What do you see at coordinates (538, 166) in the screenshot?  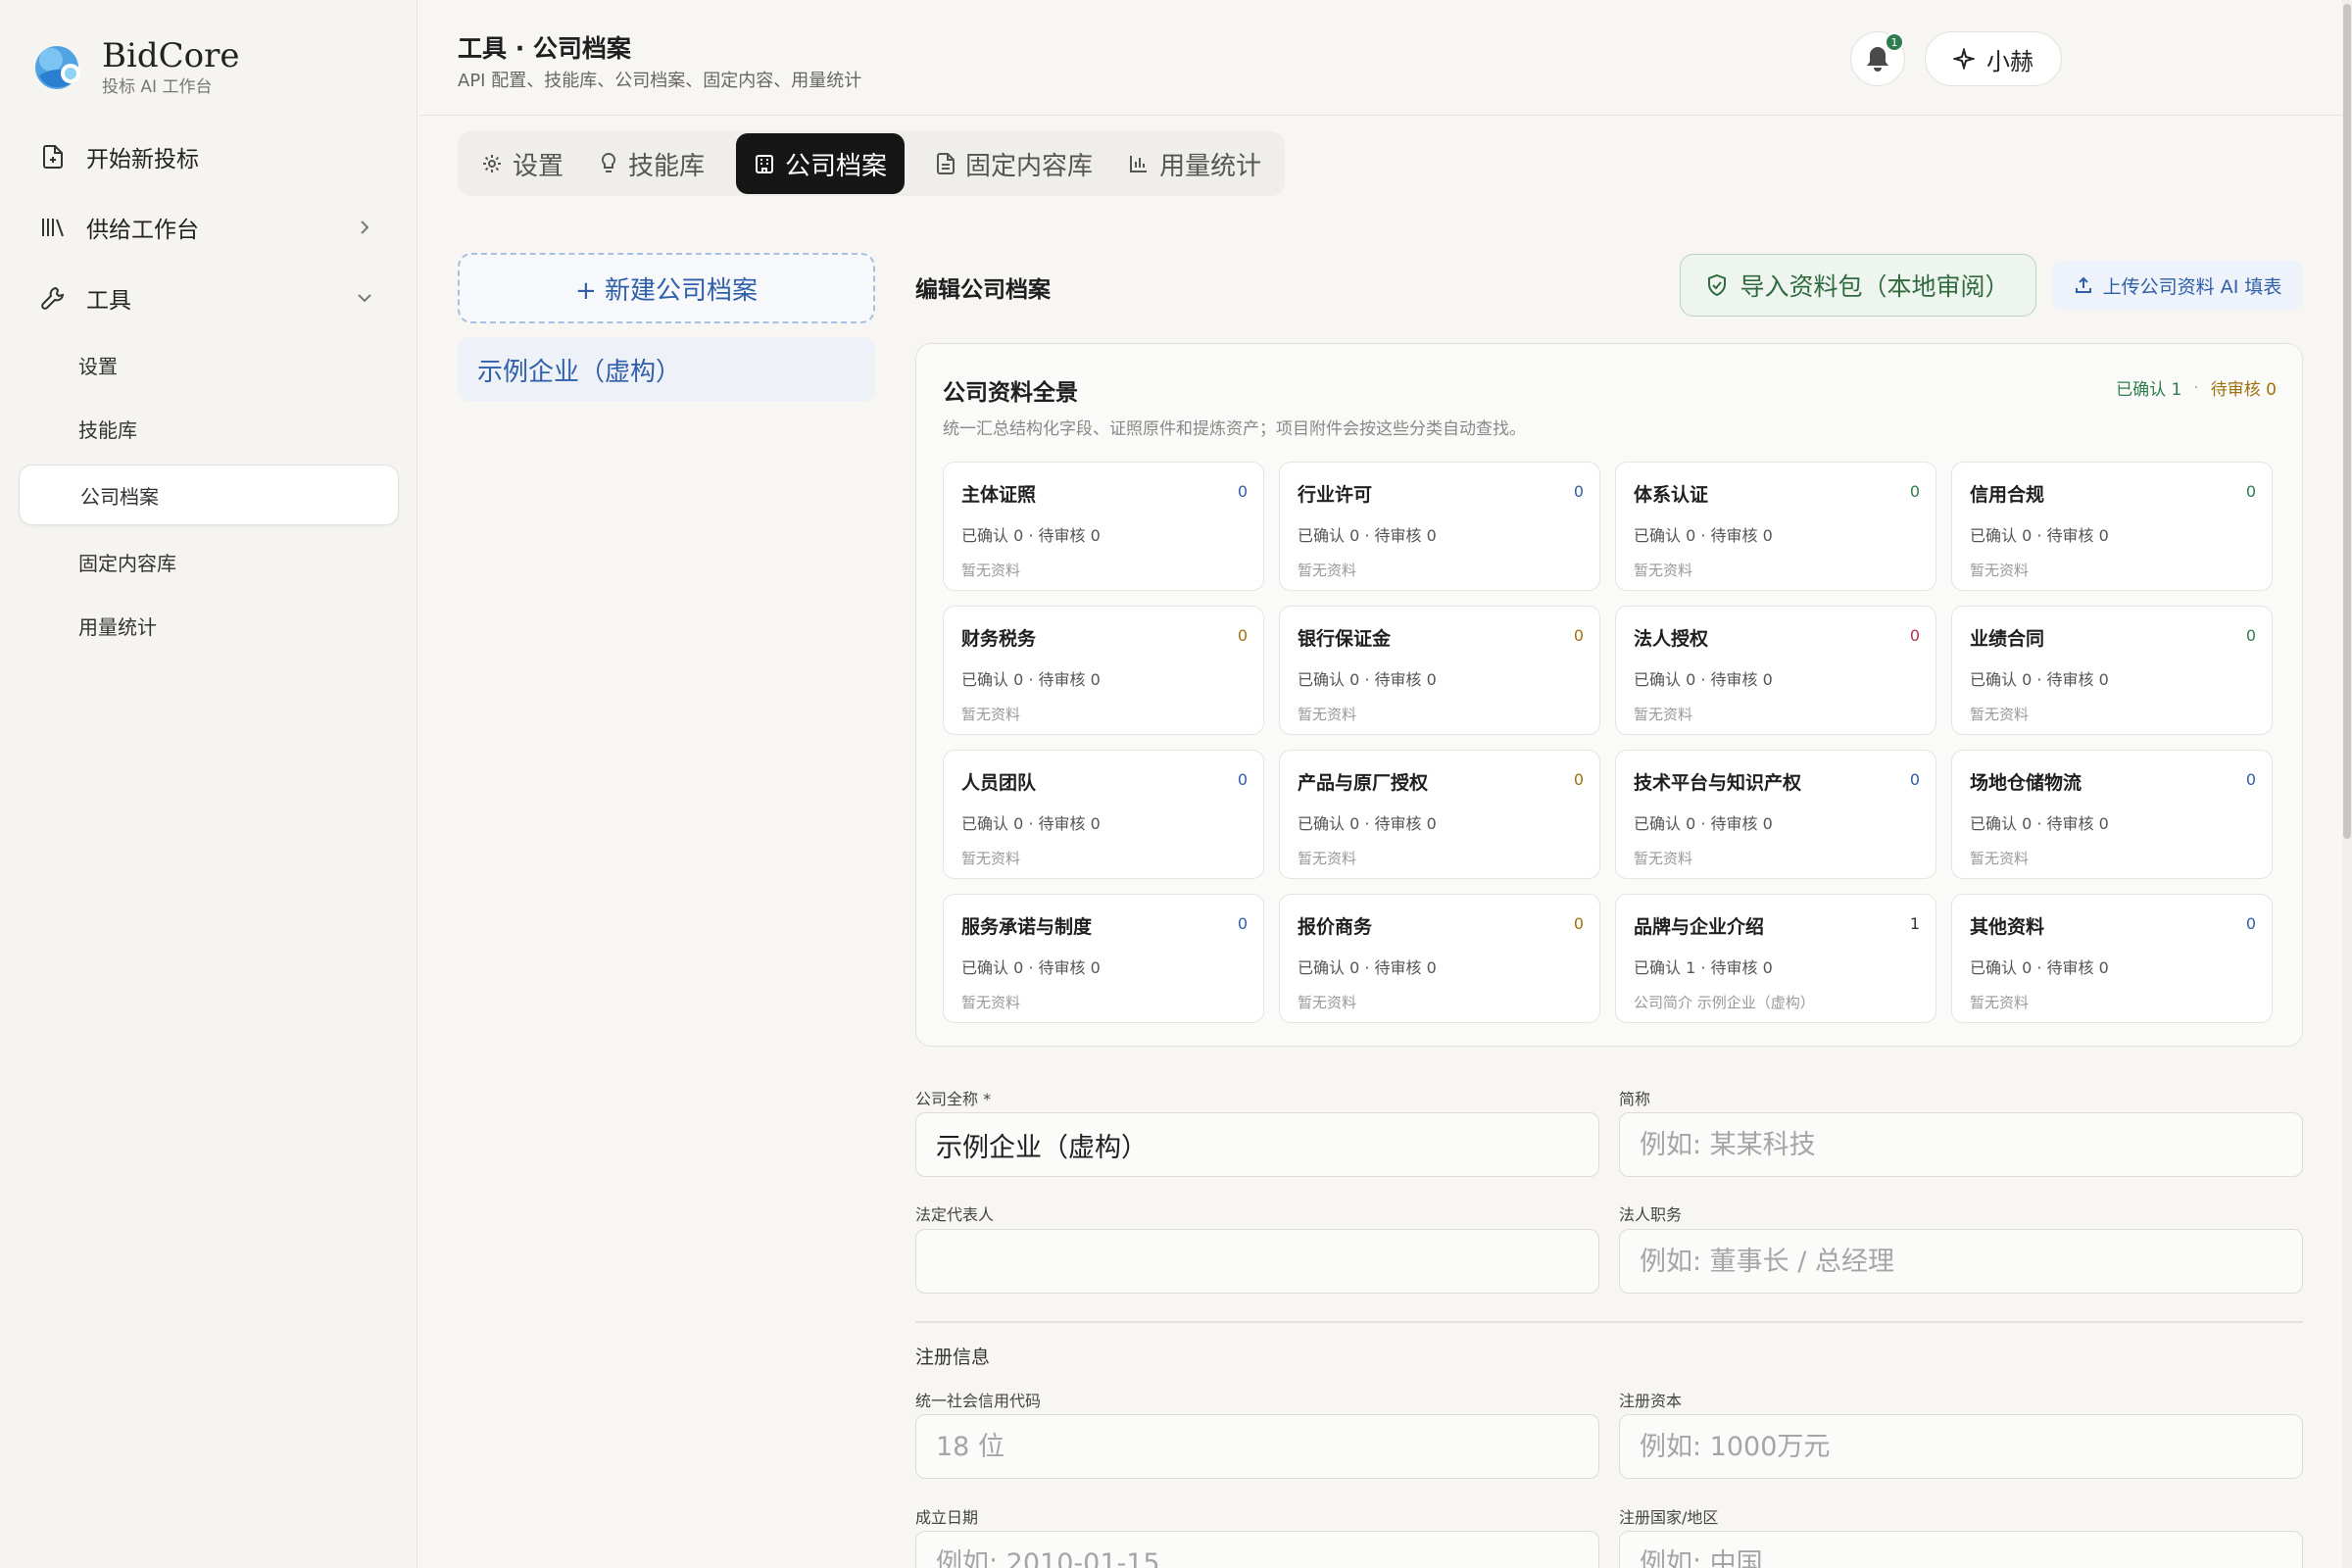 I see `tab-settings-label: 设置` at bounding box center [538, 166].